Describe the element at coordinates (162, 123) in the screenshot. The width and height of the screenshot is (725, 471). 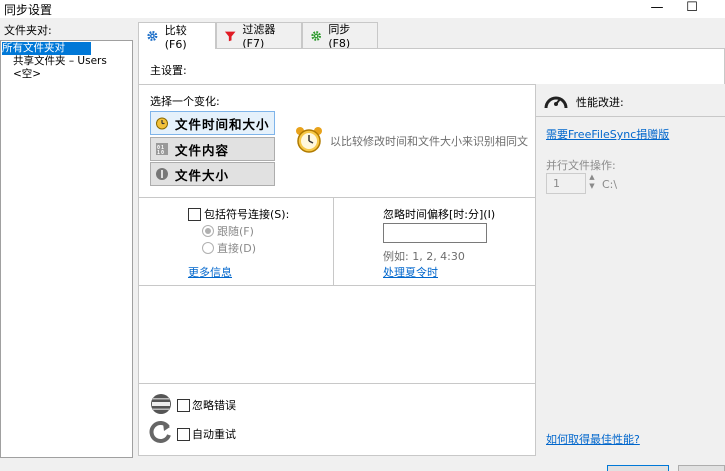
I see `clock-icon` at that location.